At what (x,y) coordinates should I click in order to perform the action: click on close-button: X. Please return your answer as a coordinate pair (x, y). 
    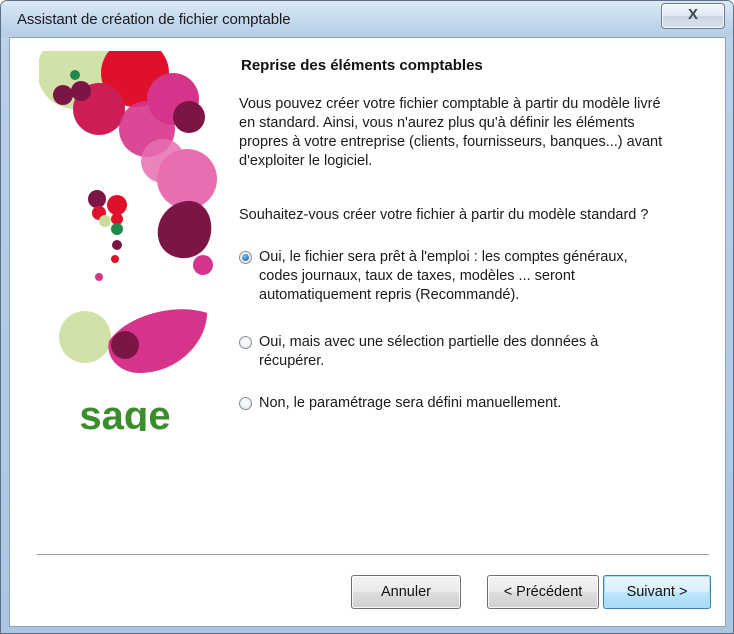
    Looking at the image, I should click on (693, 16).